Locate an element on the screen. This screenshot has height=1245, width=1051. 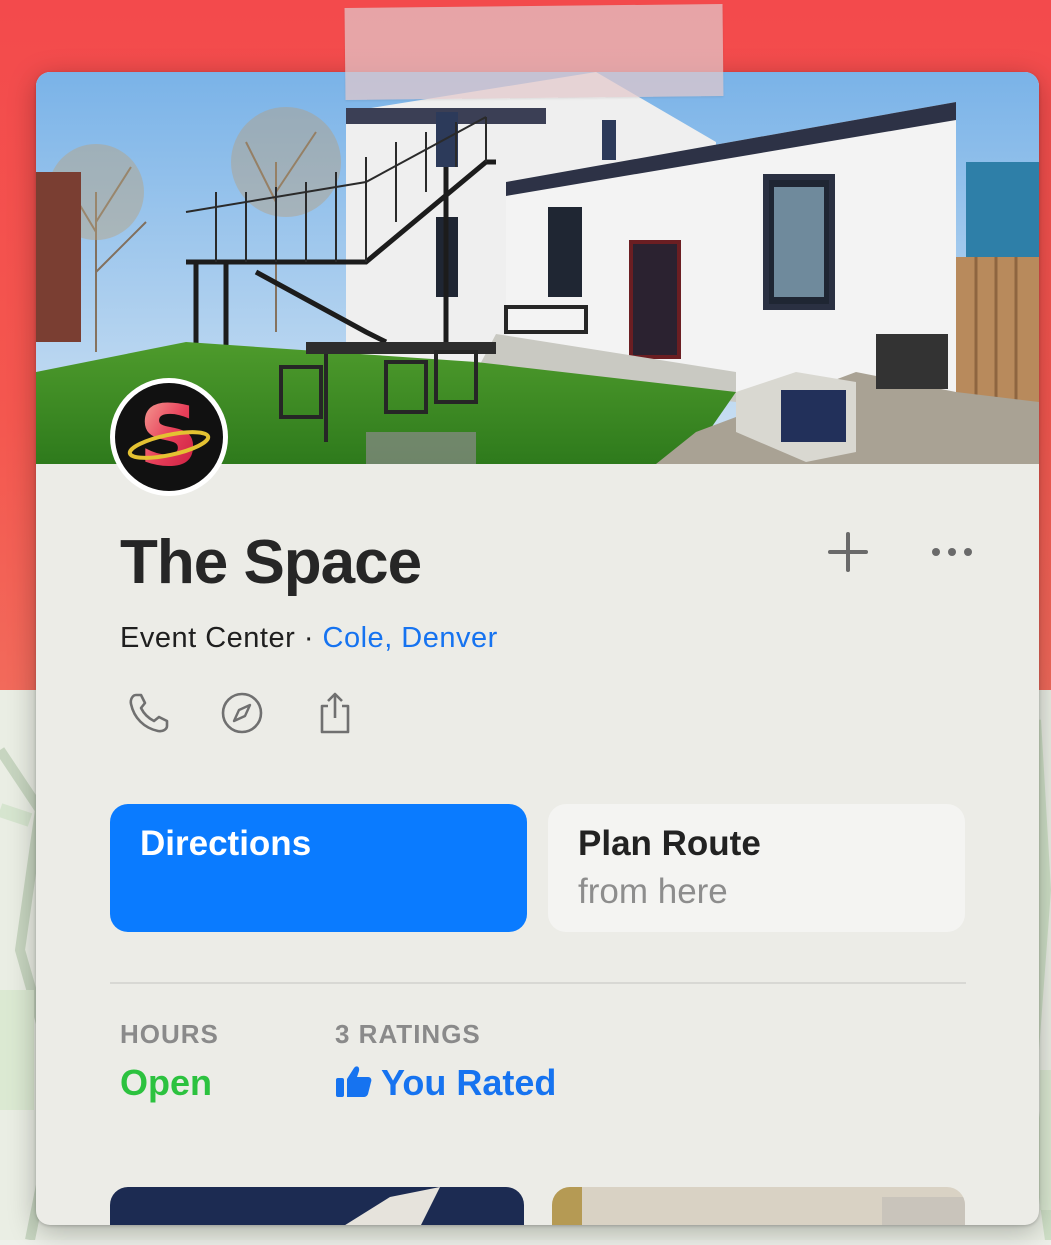
ellipsis-icon is located at coordinates (952, 552).